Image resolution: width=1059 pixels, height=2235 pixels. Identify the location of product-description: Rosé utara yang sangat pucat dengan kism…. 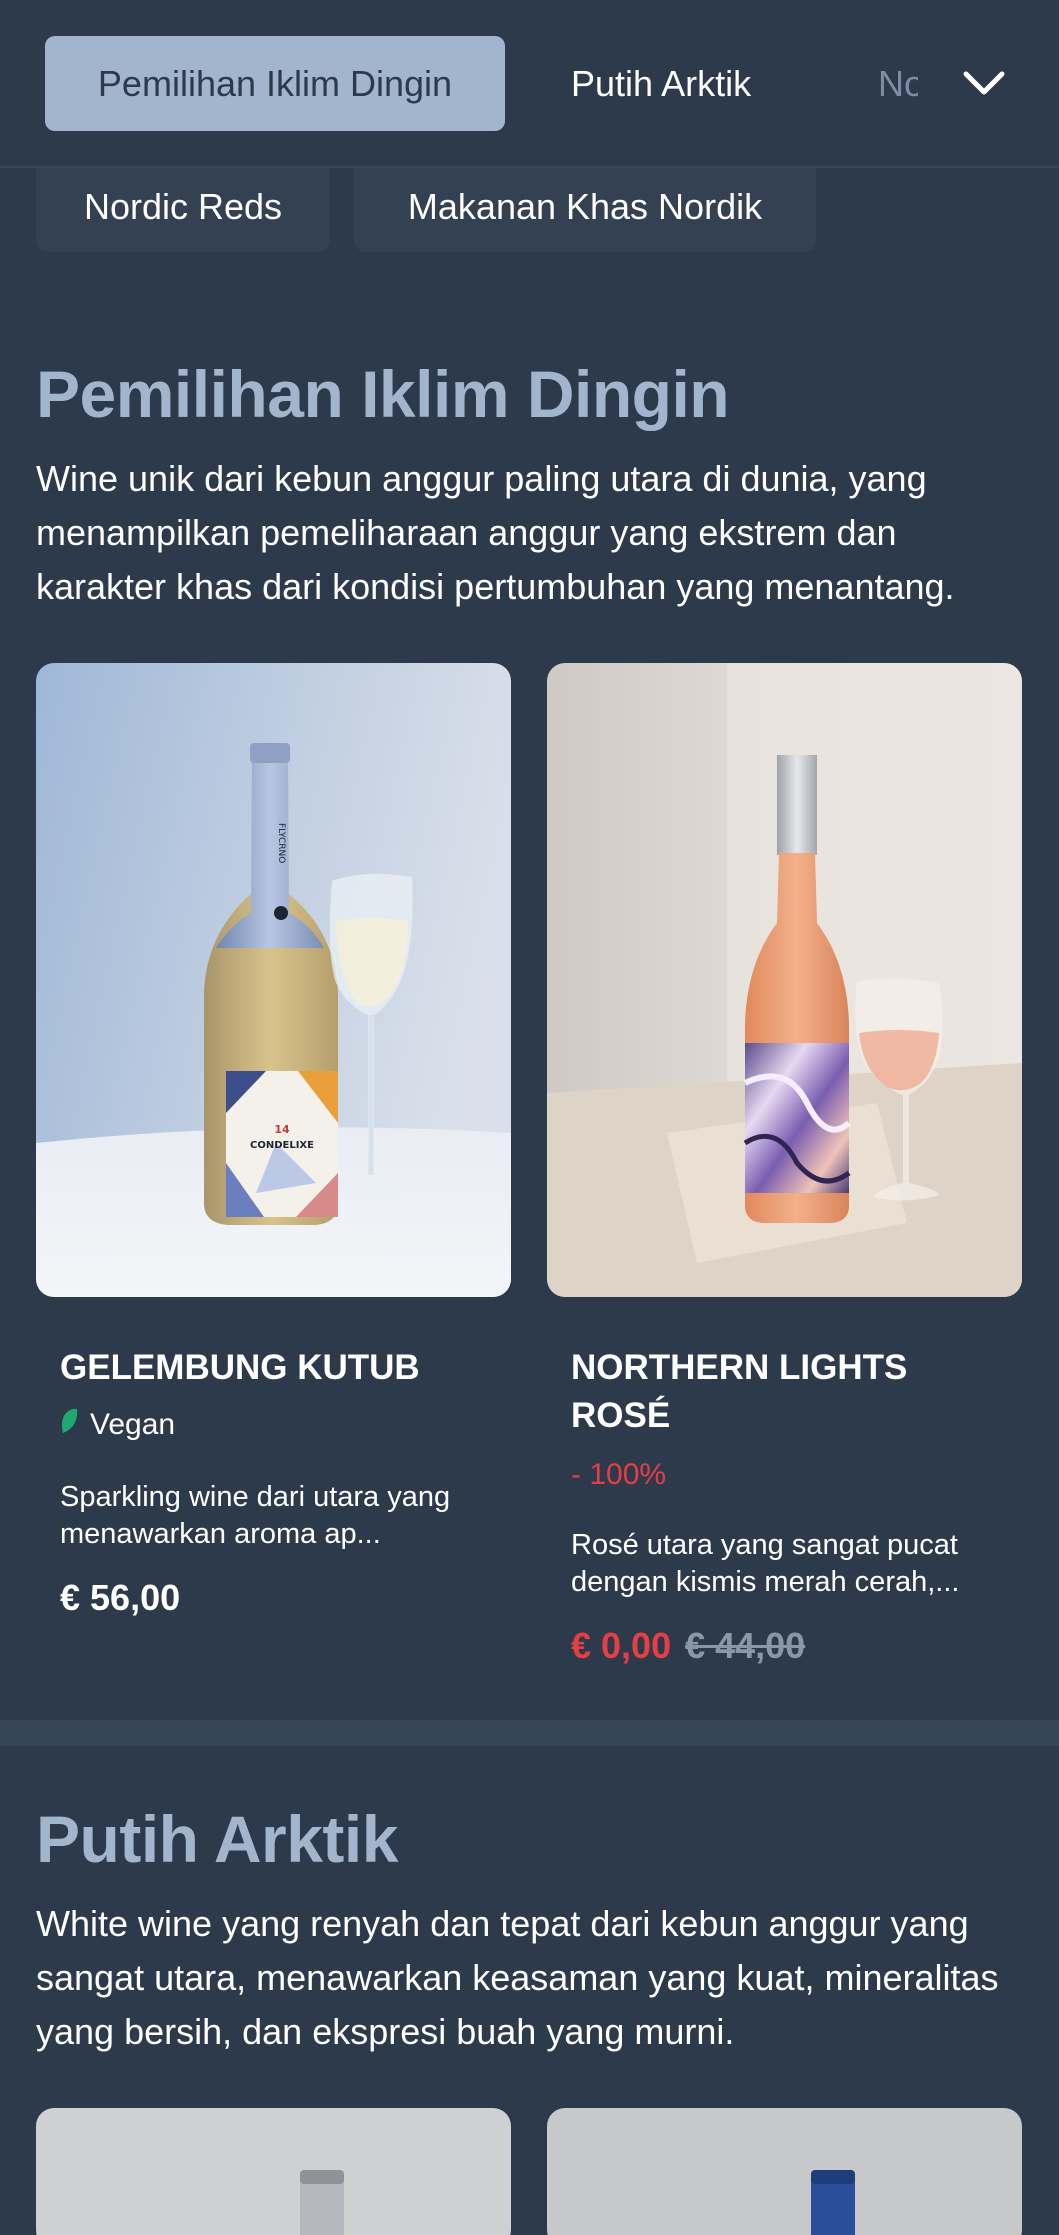
(765, 1563).